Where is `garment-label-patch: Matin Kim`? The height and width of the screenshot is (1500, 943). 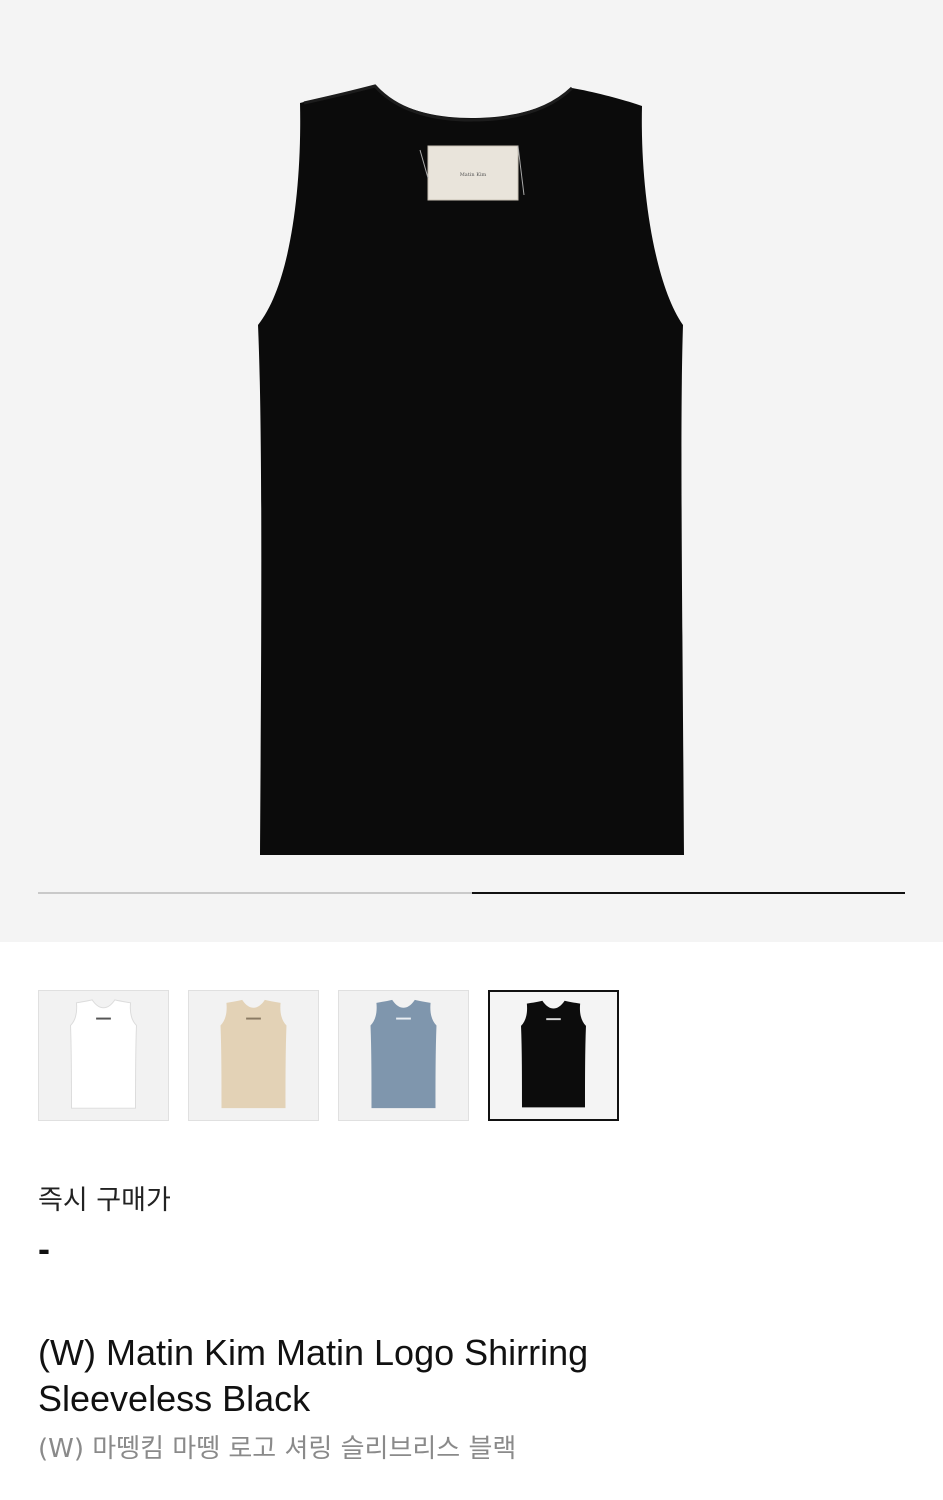 garment-label-patch: Matin Kim is located at coordinates (472, 173).